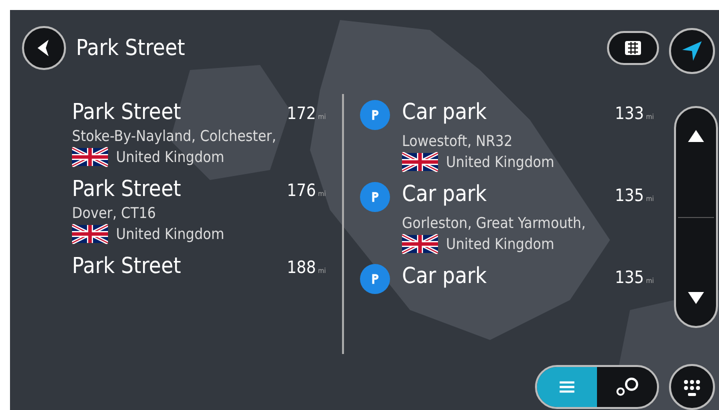  I want to click on back-button, so click(44, 48).